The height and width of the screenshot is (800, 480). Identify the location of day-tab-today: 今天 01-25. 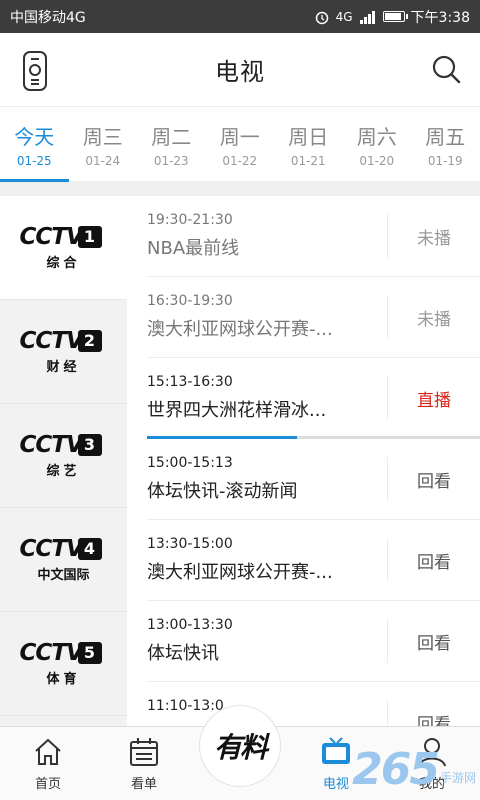
(34, 144).